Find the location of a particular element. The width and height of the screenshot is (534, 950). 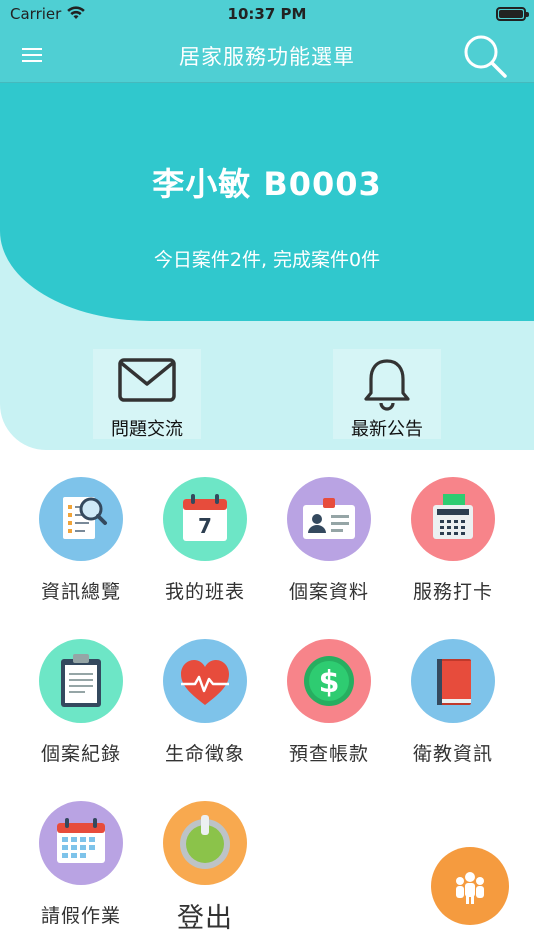

group-floating-button is located at coordinates (470, 886).